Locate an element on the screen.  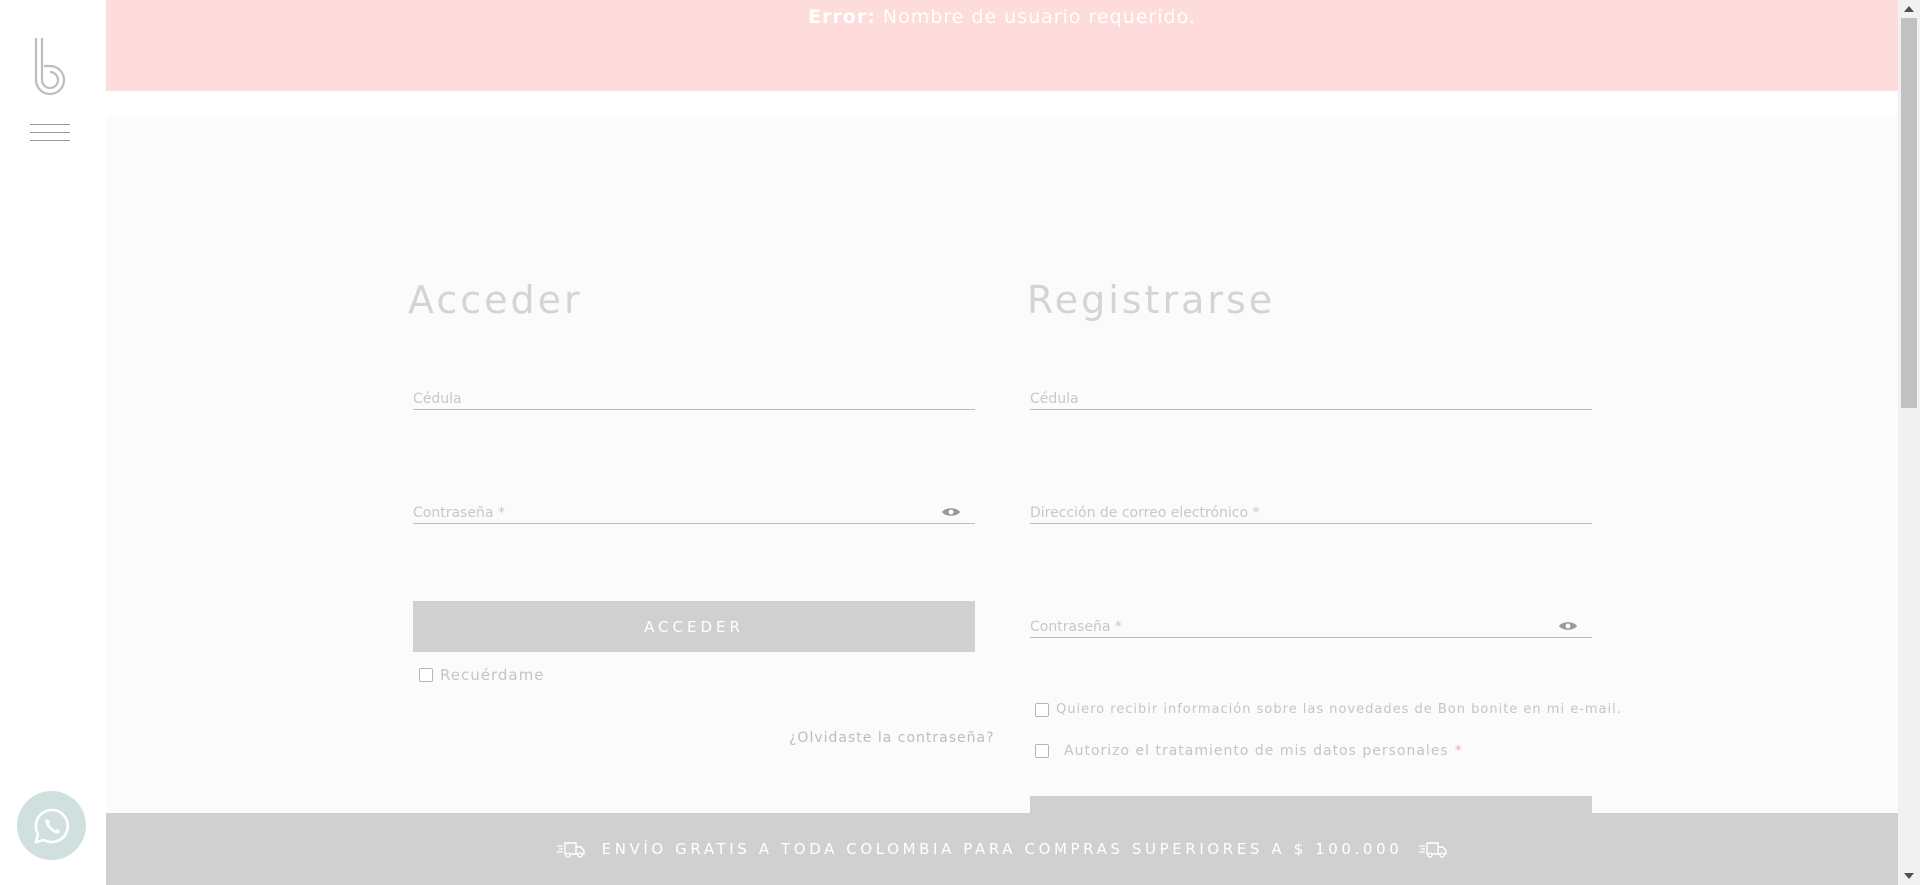
remember-me-label: Recuérdame is located at coordinates (492, 675).